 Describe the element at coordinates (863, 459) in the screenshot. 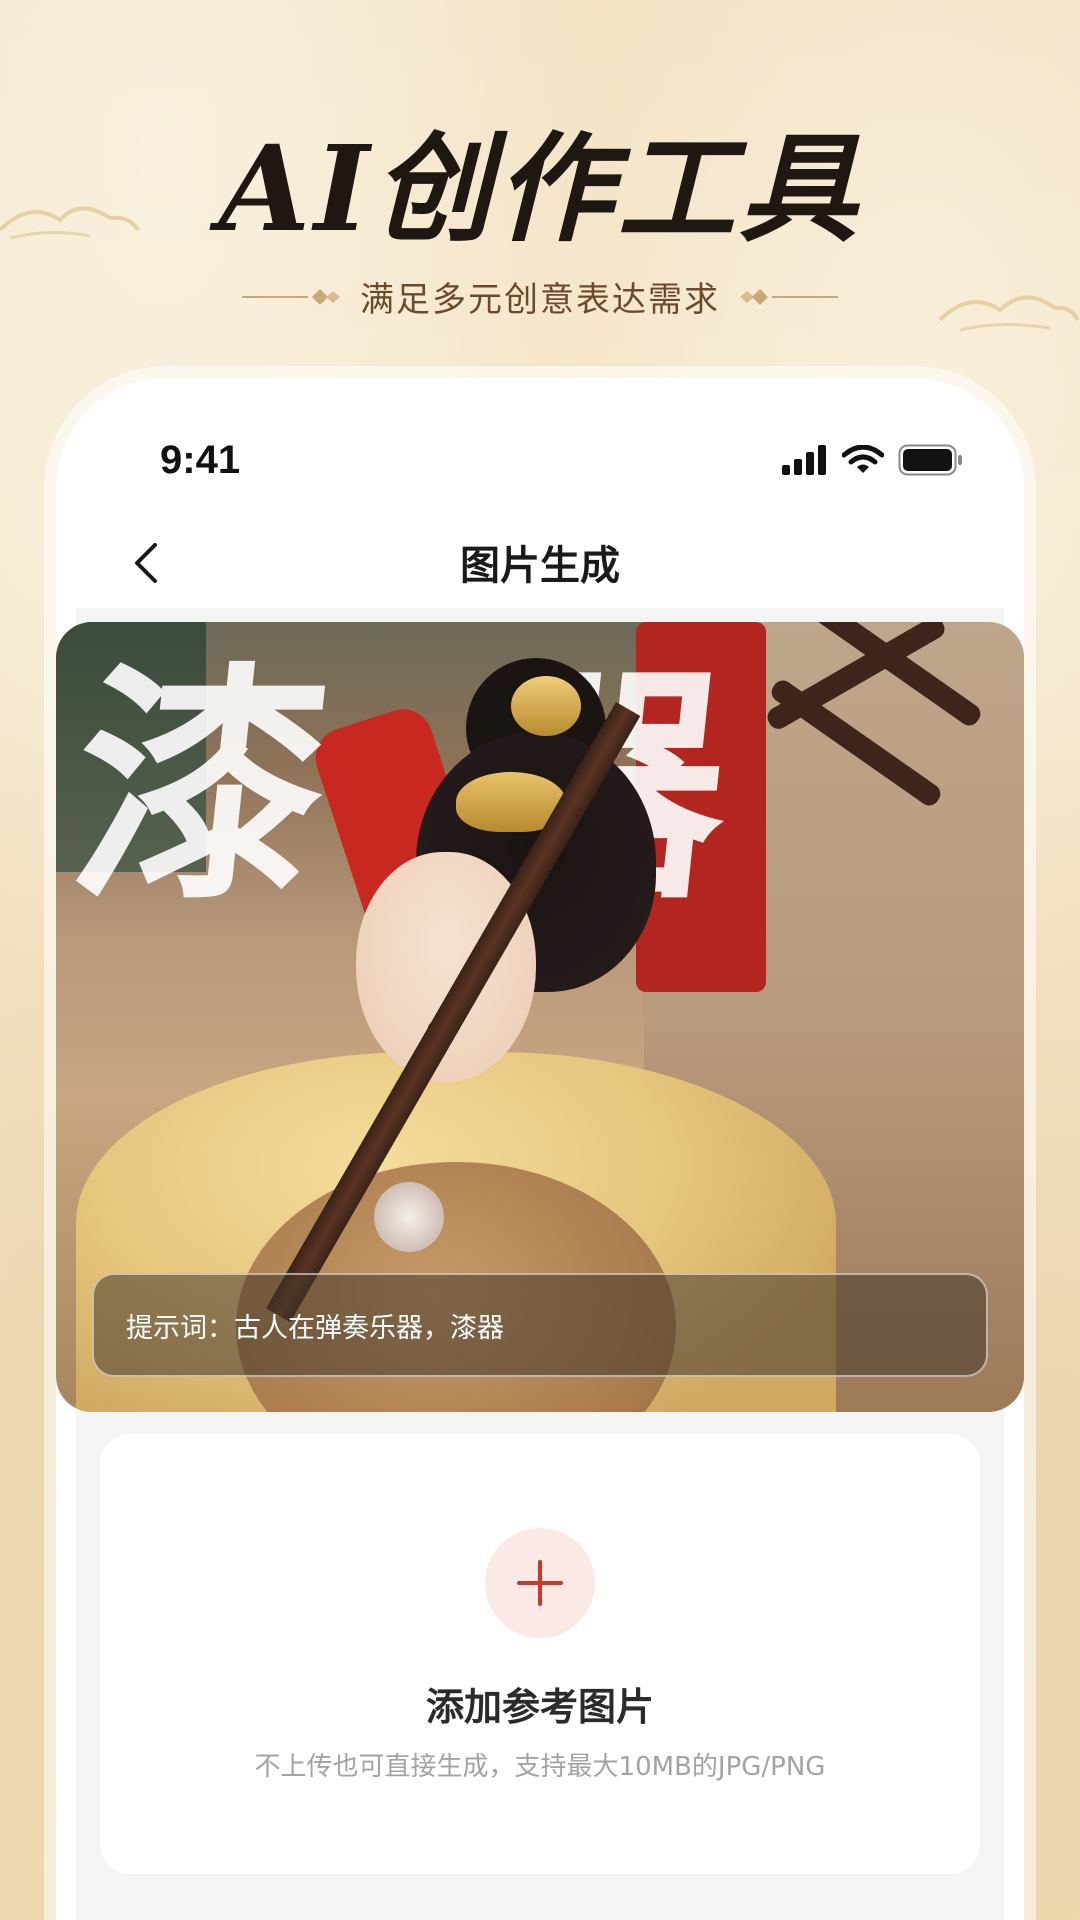

I see `wifi-icon` at that location.